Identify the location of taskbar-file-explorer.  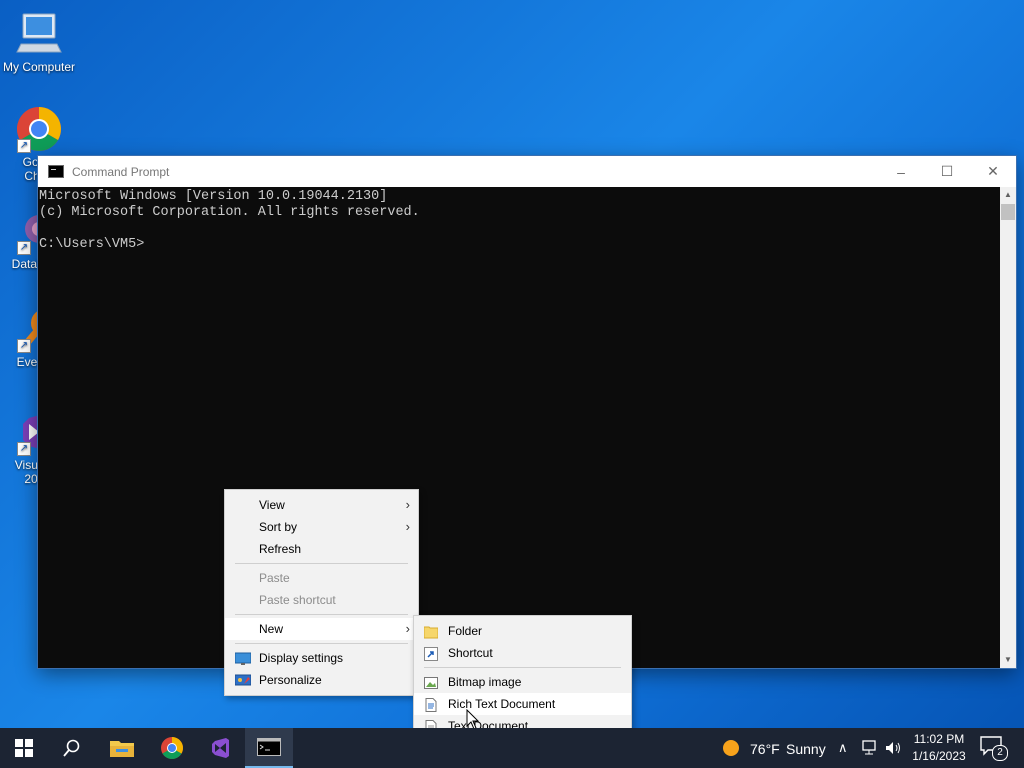
(122, 748).